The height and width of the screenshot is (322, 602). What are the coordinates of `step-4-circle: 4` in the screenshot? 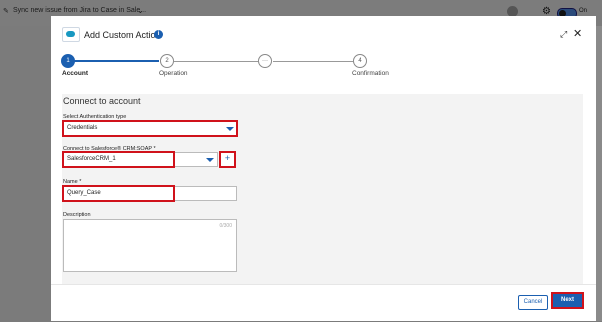 It's located at (360, 61).